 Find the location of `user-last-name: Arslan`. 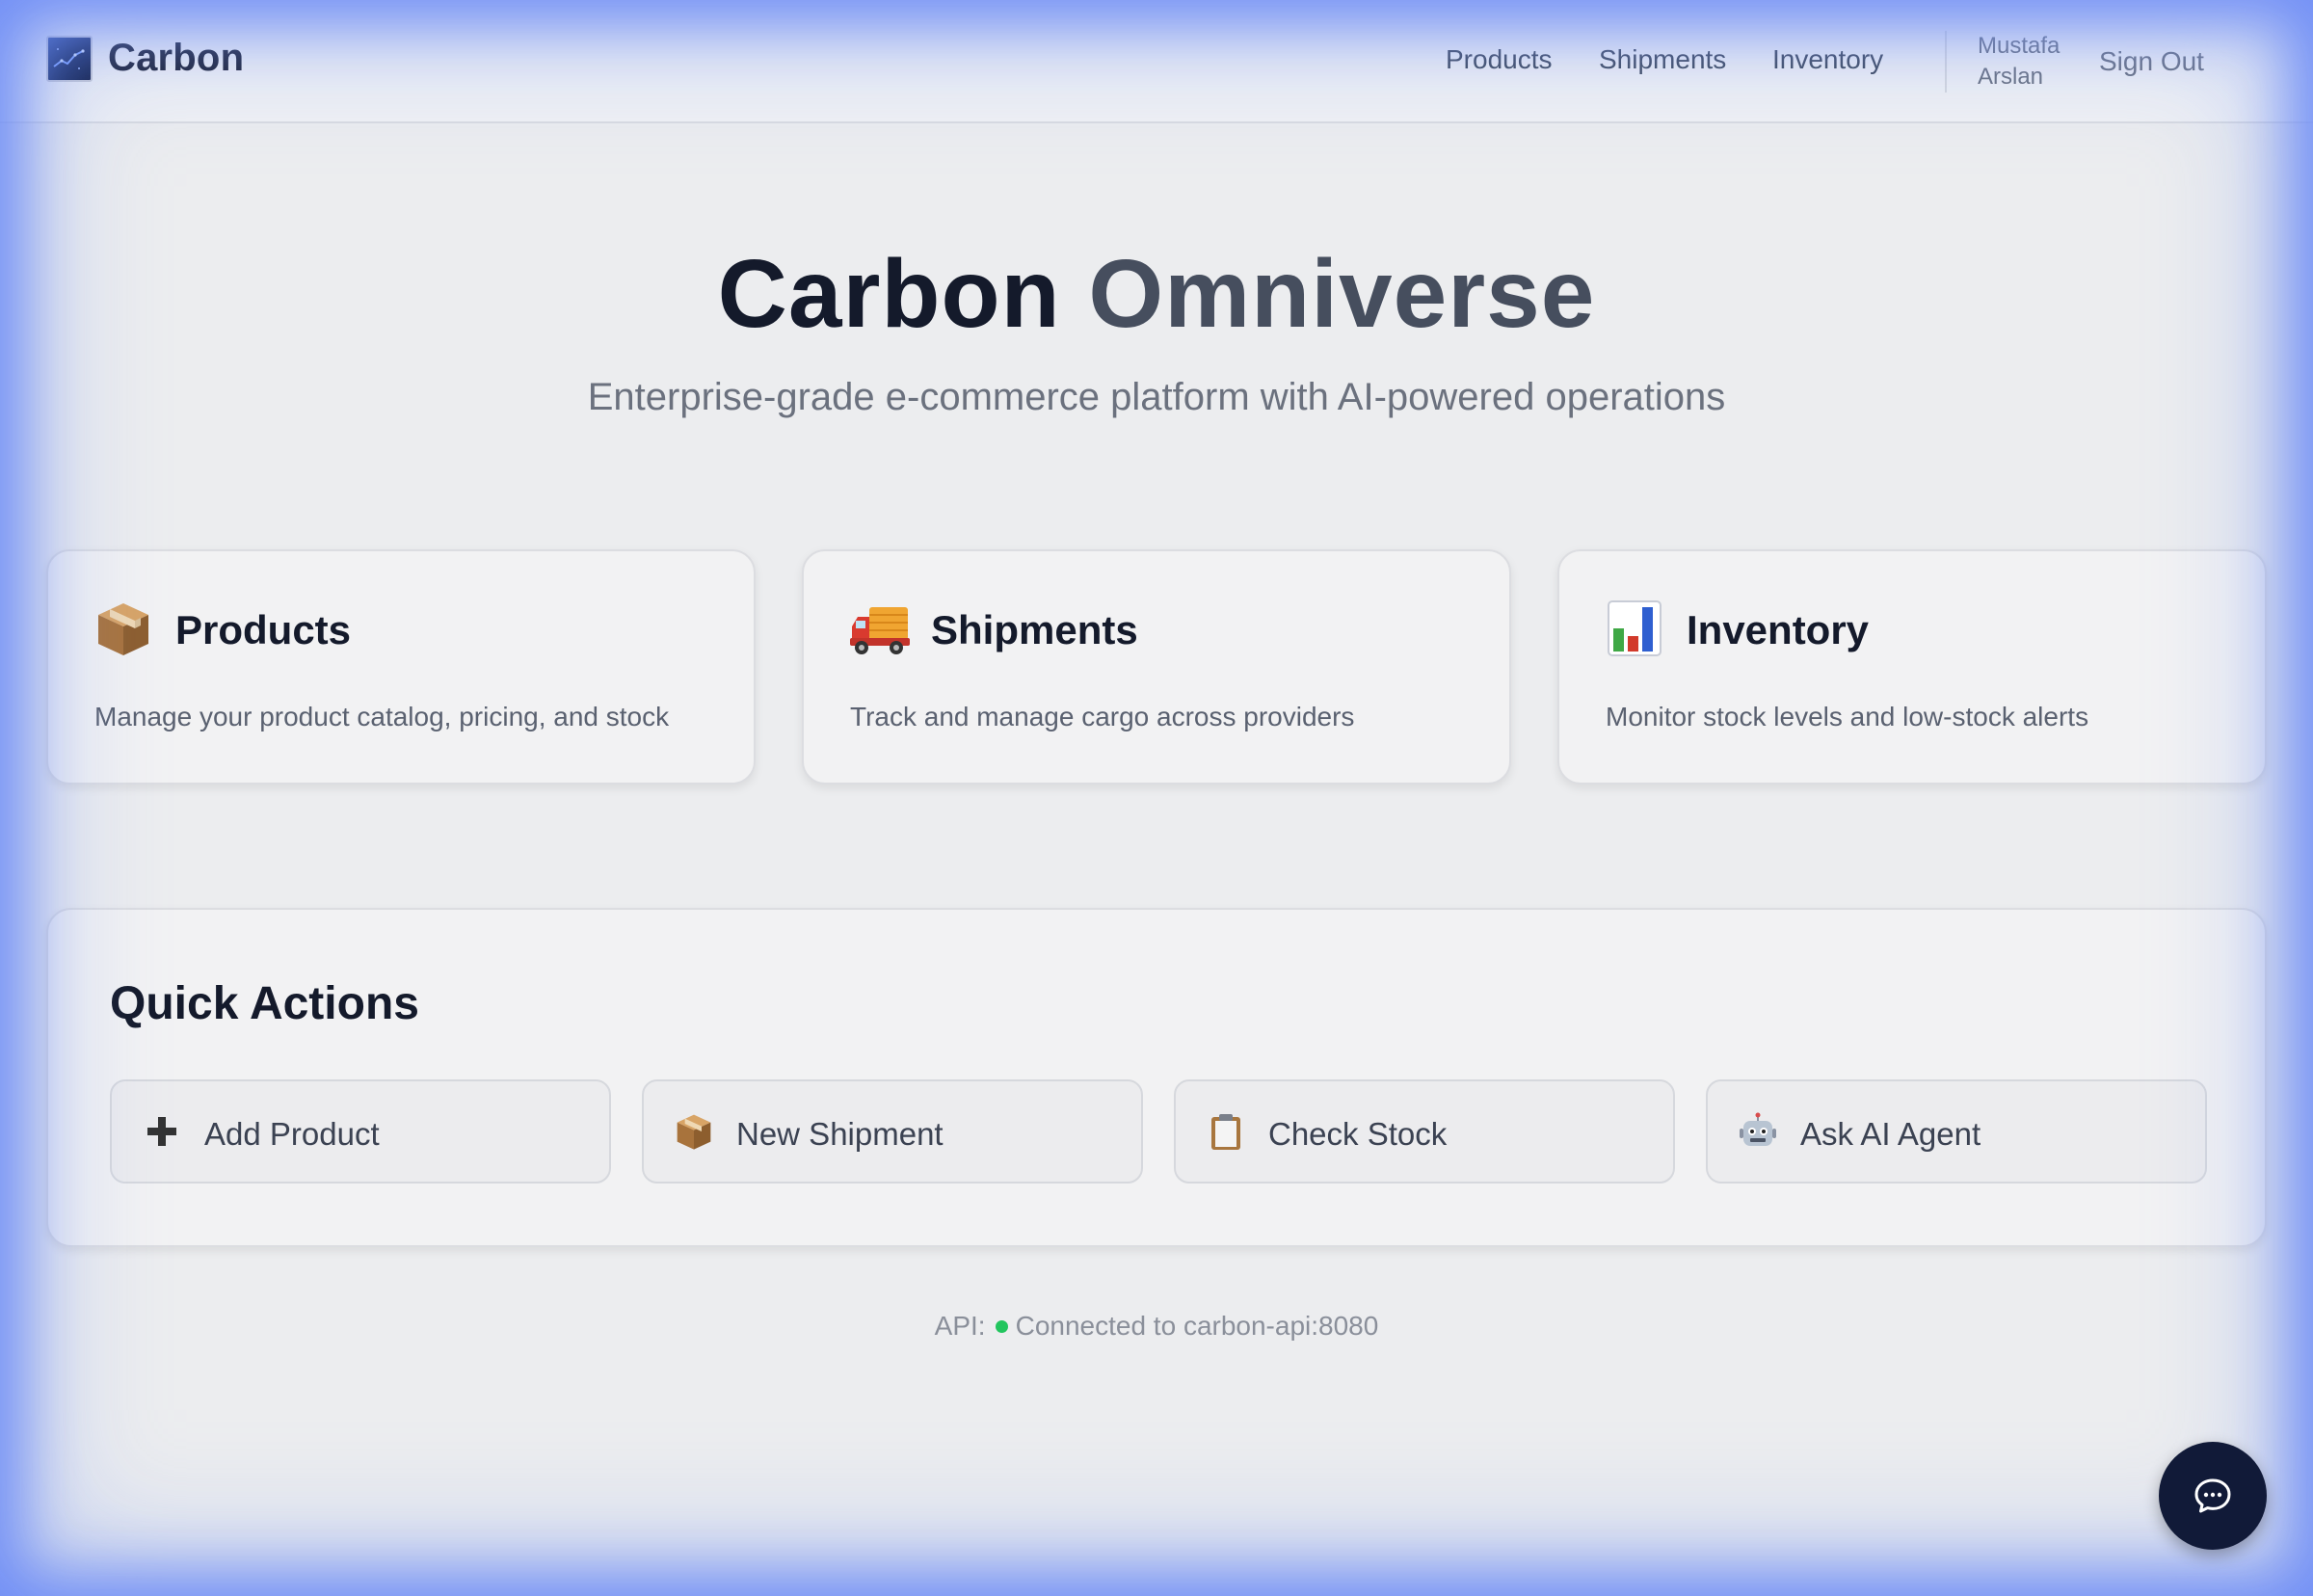

user-last-name: Arslan is located at coordinates (2011, 77).